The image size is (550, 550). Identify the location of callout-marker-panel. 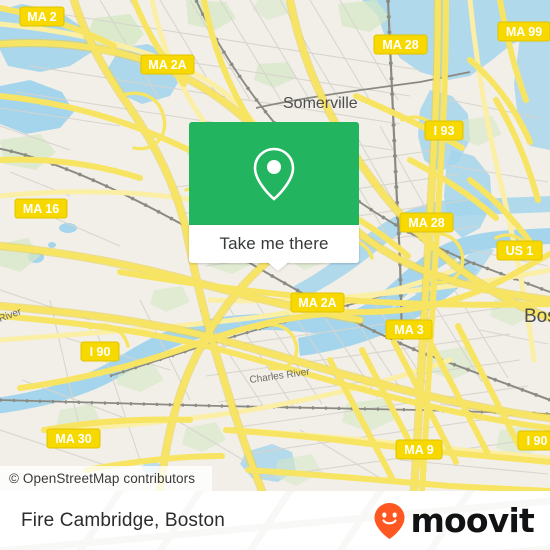
(274, 173).